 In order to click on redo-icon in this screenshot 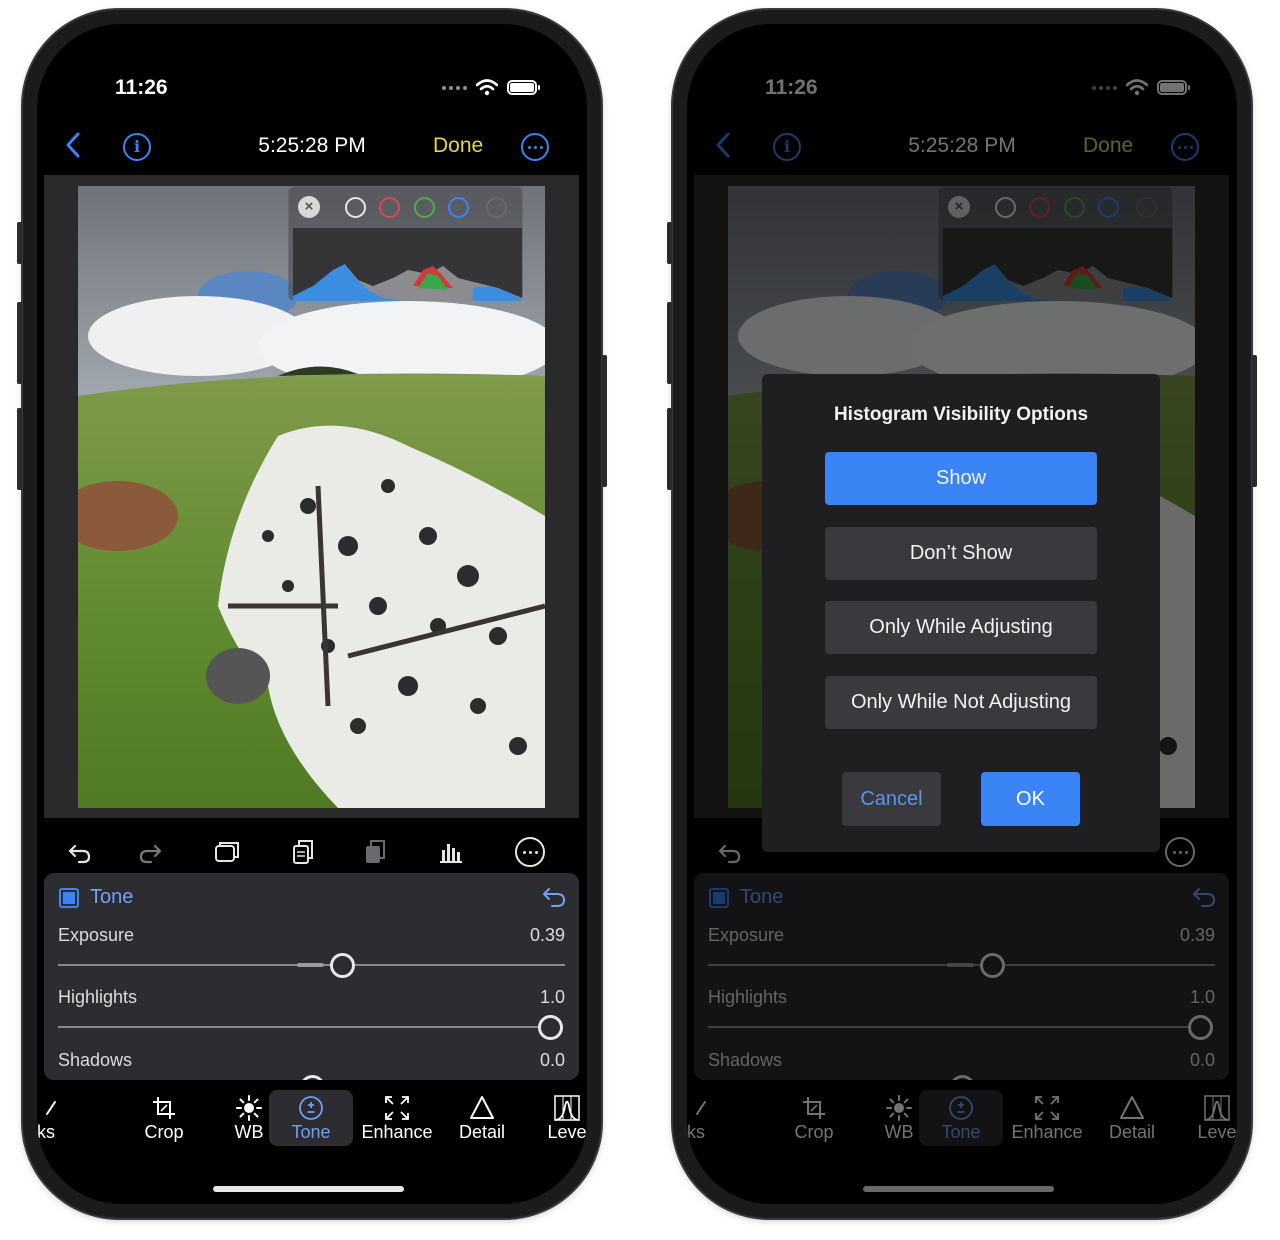, I will do `click(151, 852)`.